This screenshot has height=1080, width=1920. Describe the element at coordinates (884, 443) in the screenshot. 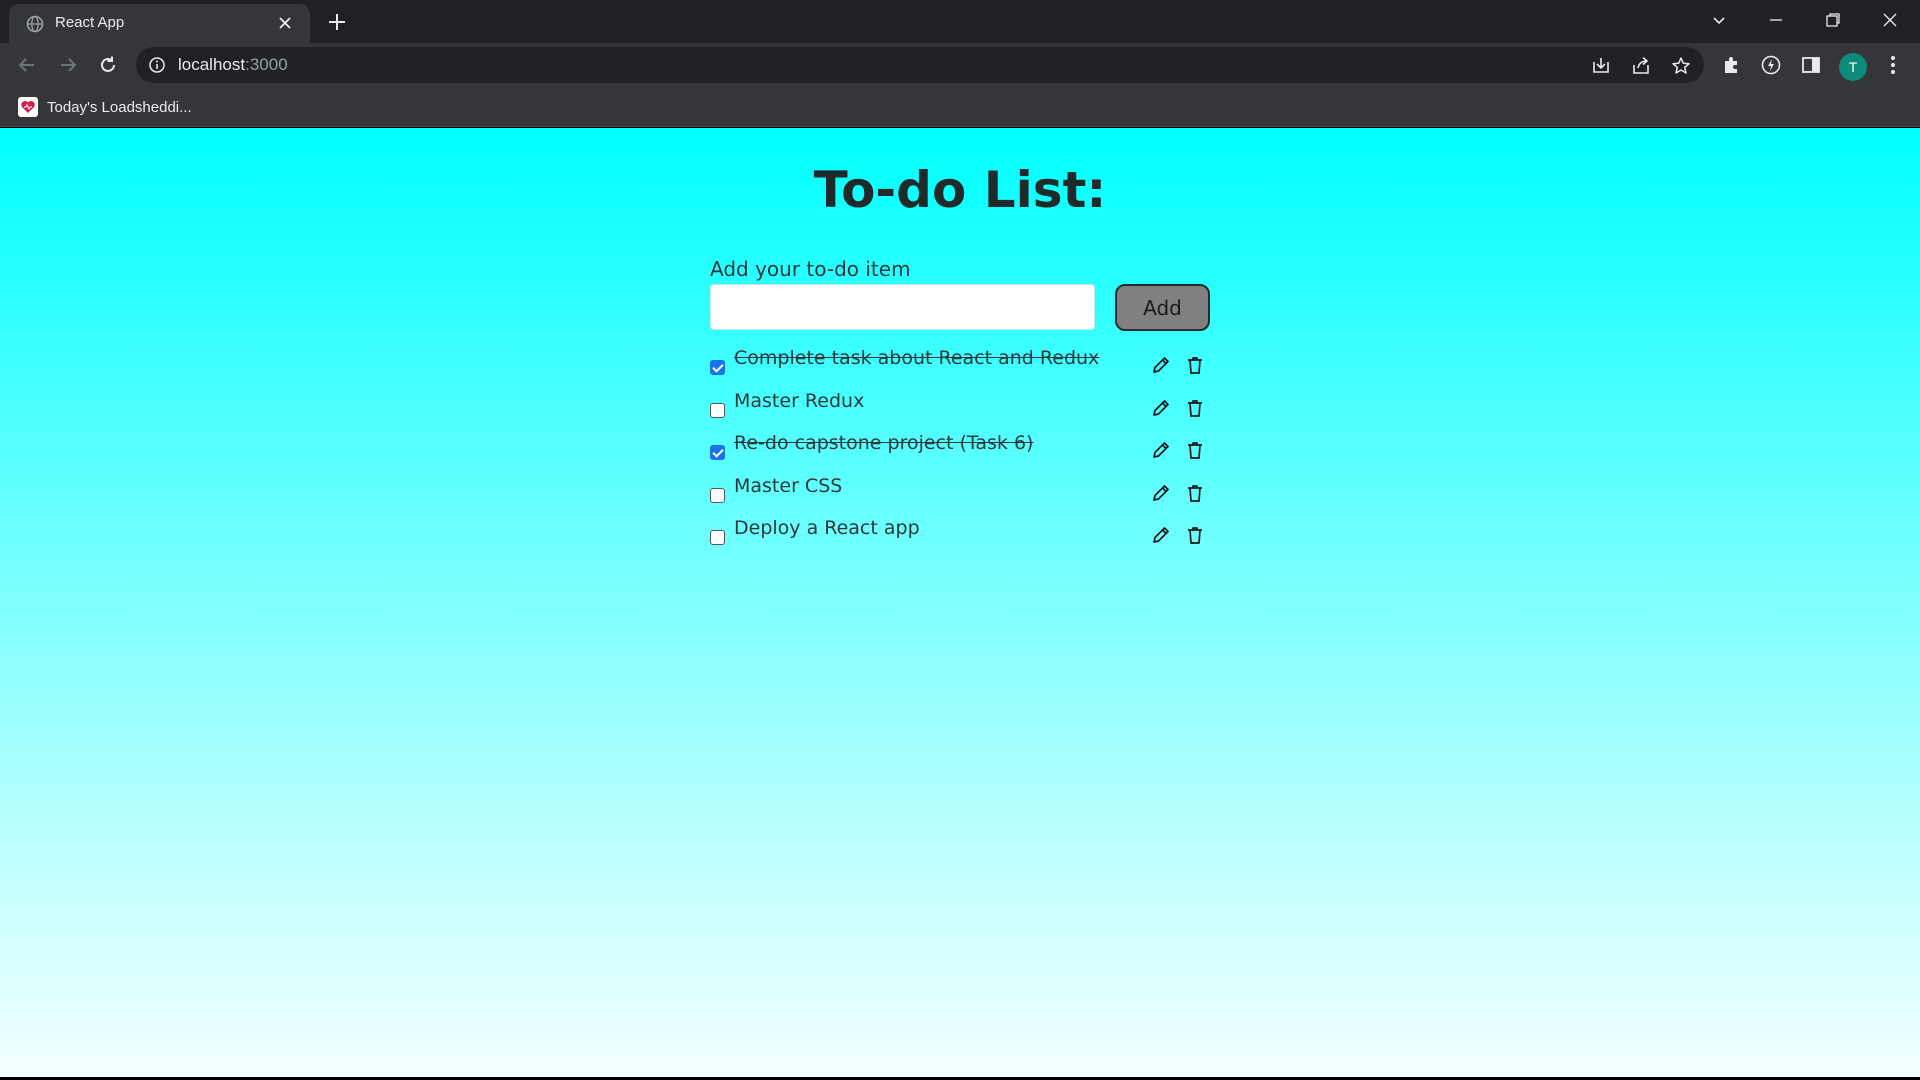

I see `todo-text: Re-do capstone project (Task 6)` at that location.